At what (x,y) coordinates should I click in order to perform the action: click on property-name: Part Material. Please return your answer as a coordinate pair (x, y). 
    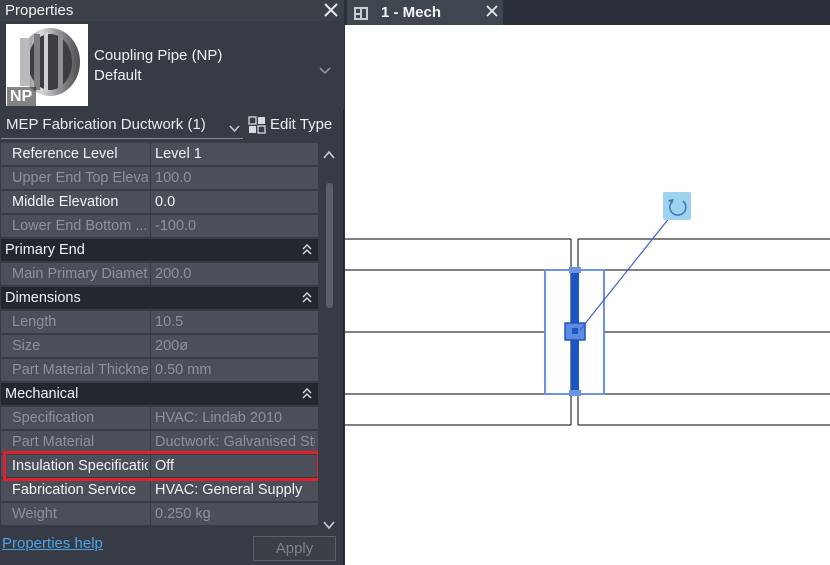
    Looking at the image, I should click on (53, 442).